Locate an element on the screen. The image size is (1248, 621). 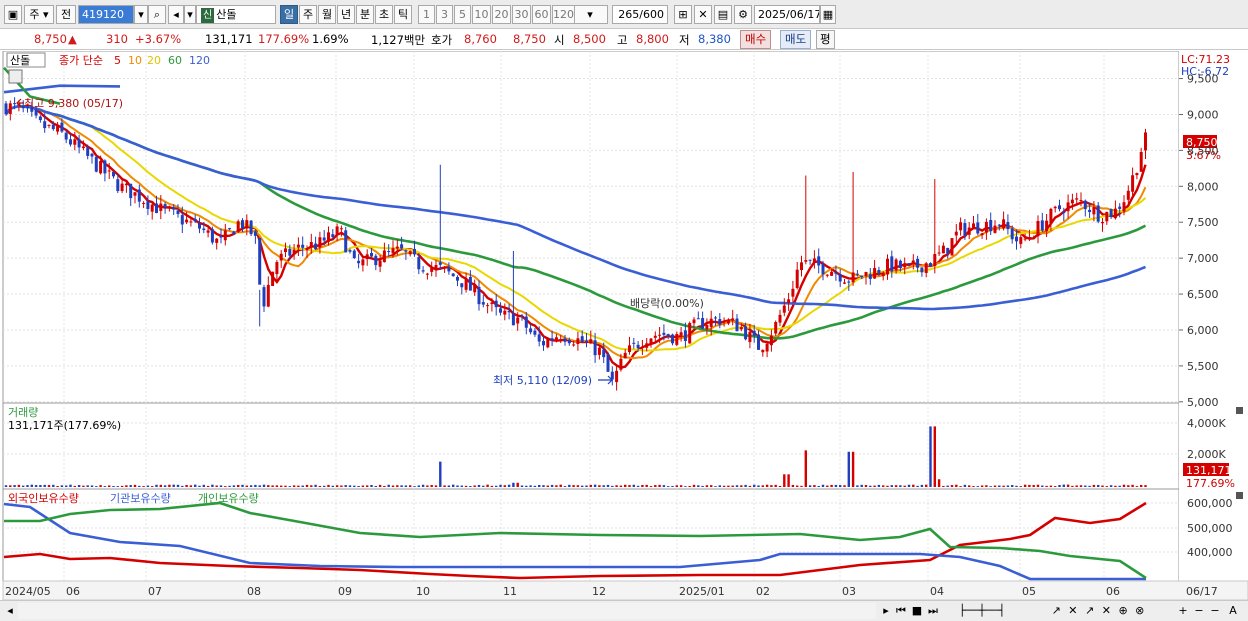
buy-button: 매수 is located at coordinates (756, 39).